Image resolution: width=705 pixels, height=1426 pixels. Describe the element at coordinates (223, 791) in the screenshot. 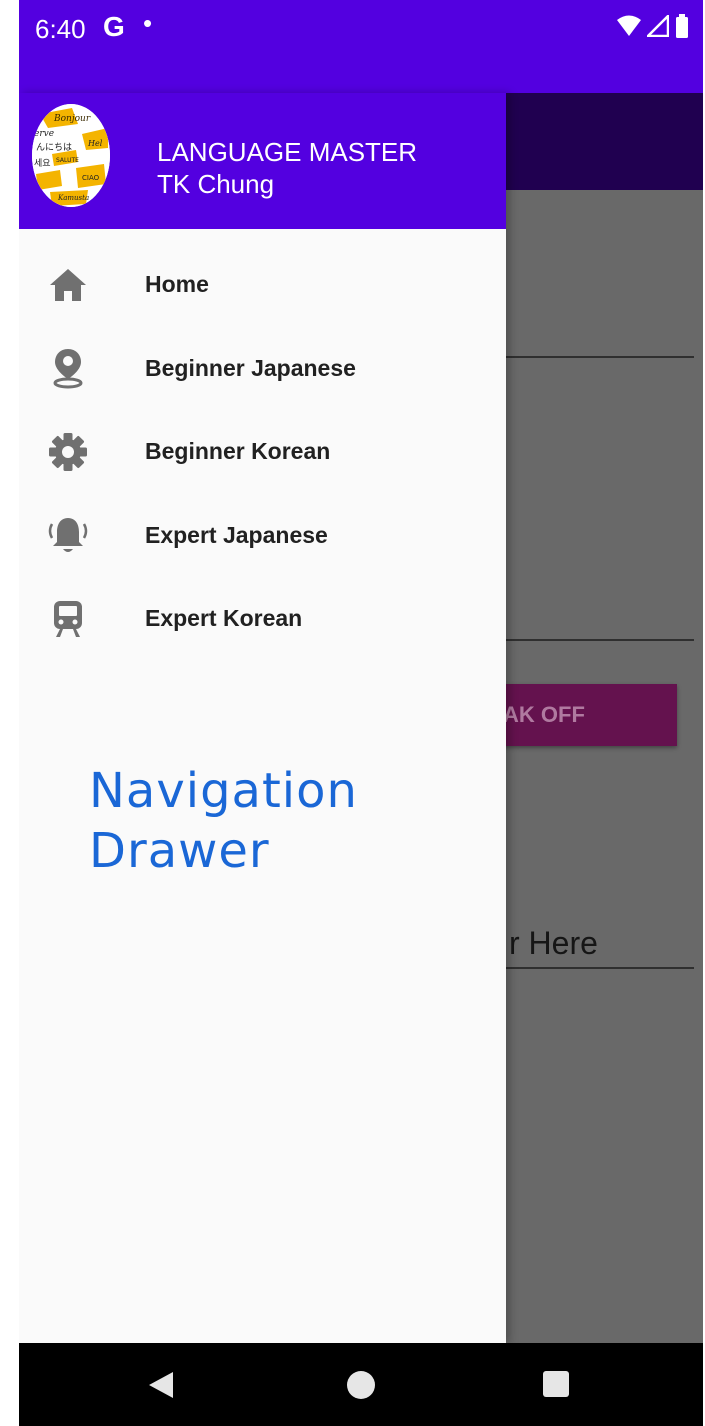

I see `annotation-line: Navigation` at that location.